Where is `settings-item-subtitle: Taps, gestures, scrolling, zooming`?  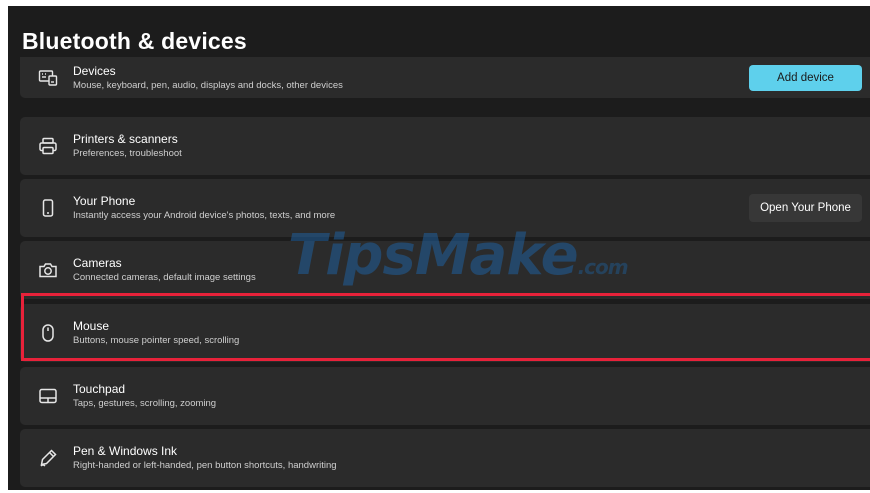 settings-item-subtitle: Taps, gestures, scrolling, zooming is located at coordinates (145, 403).